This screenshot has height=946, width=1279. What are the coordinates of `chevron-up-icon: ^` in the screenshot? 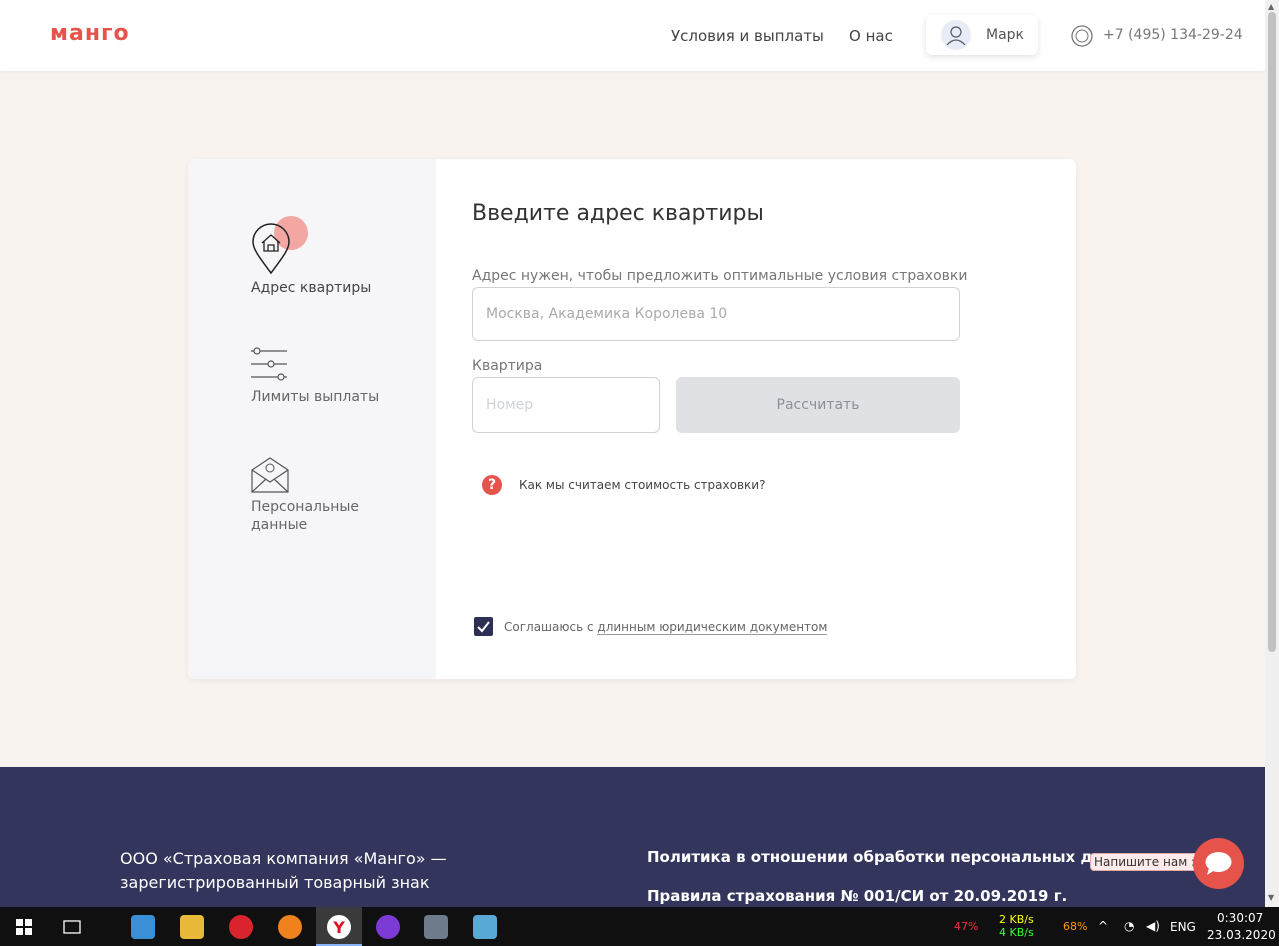 It's located at (1103, 926).